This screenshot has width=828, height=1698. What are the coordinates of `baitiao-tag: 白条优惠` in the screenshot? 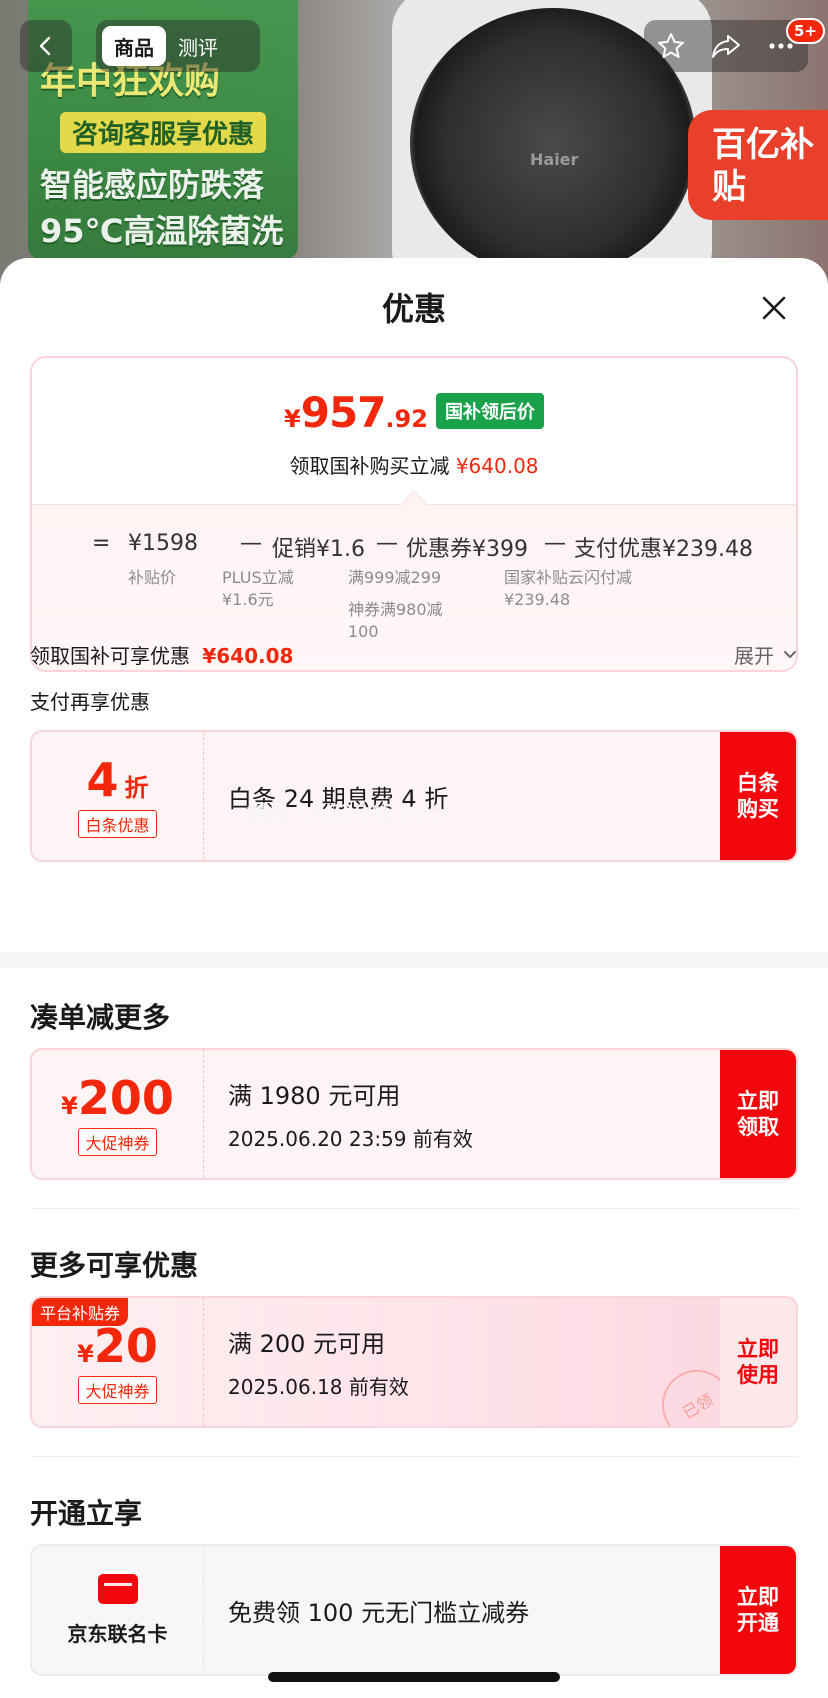 It's located at (117, 824).